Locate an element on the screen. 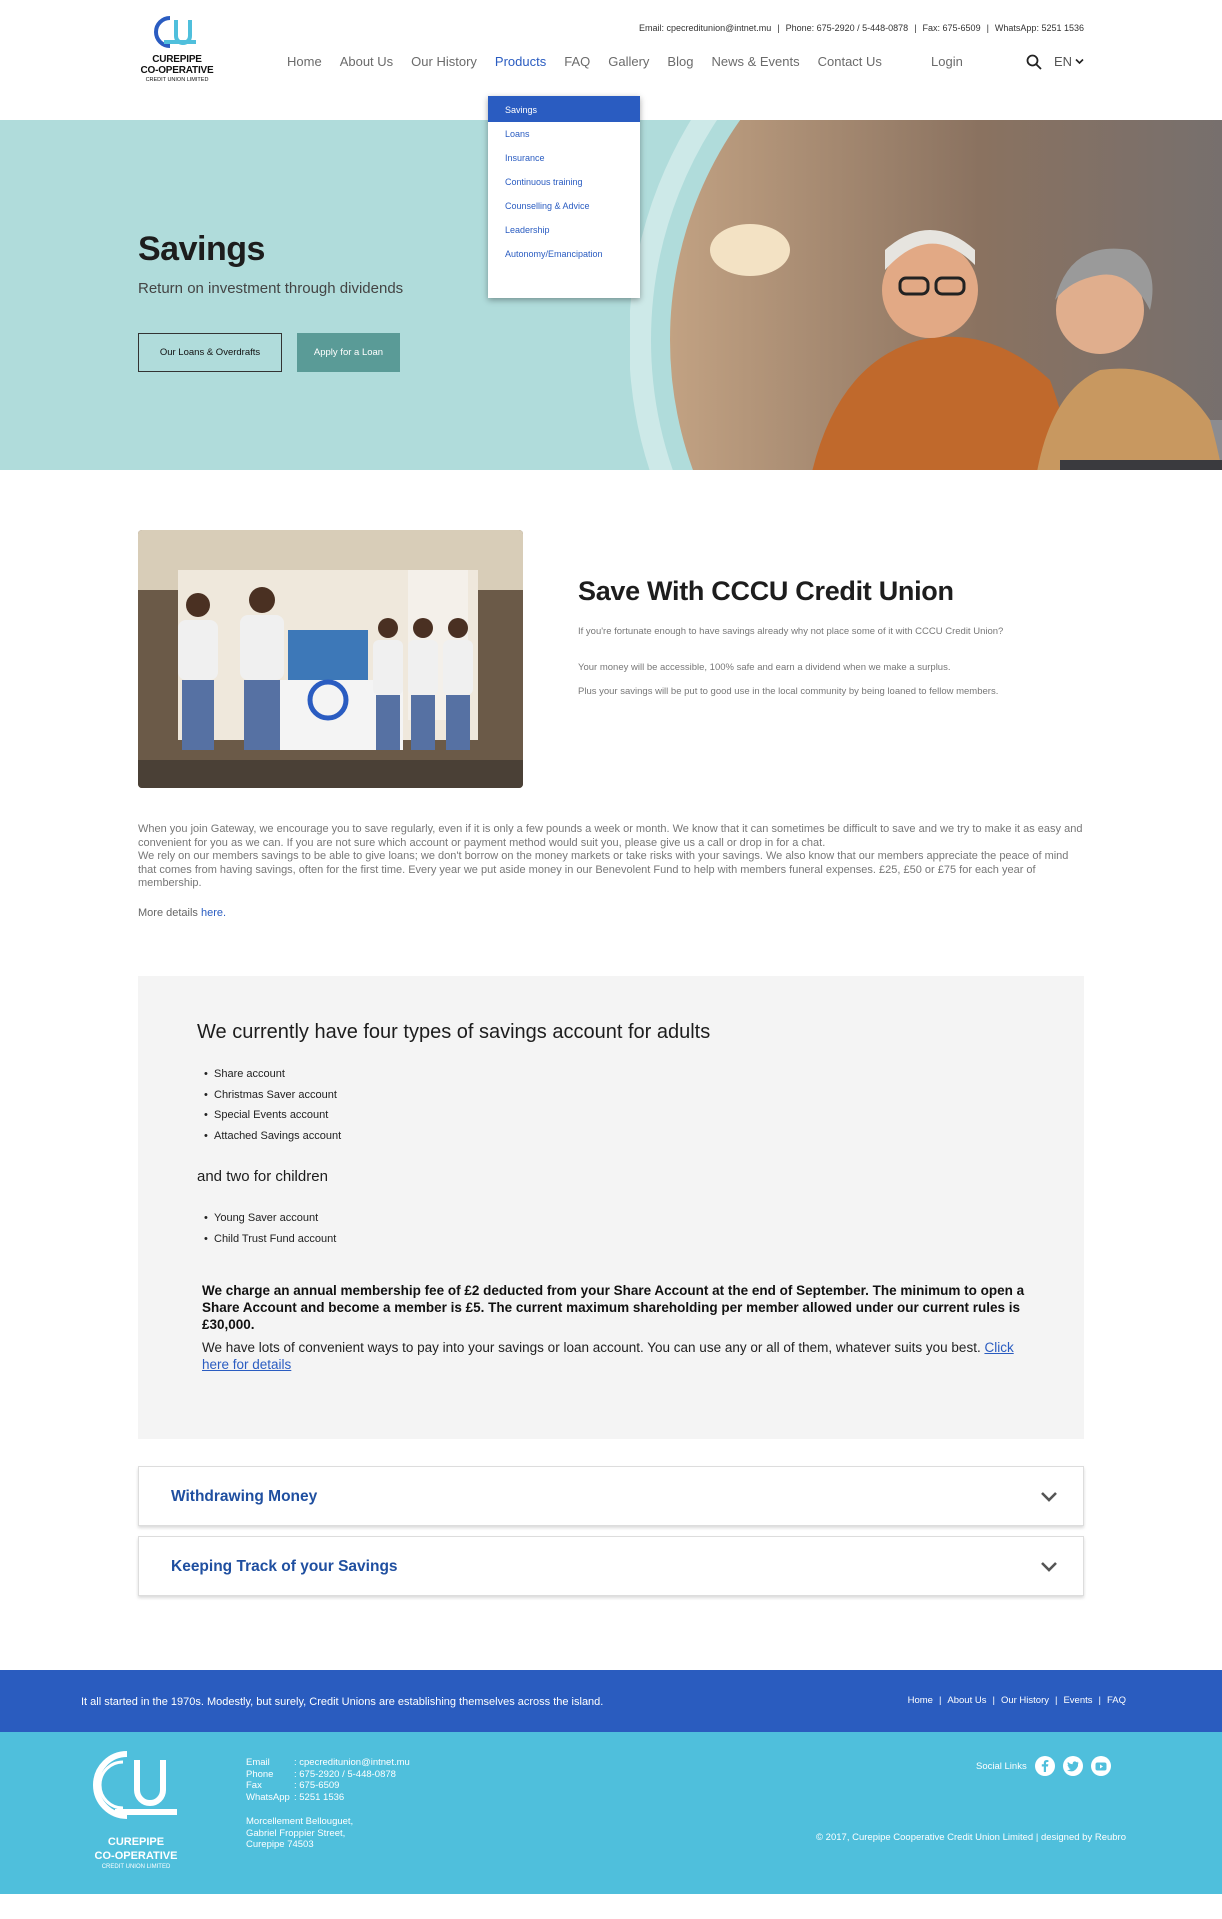 Image resolution: width=1222 pixels, height=1919 pixels. login-link: Login is located at coordinates (947, 61).